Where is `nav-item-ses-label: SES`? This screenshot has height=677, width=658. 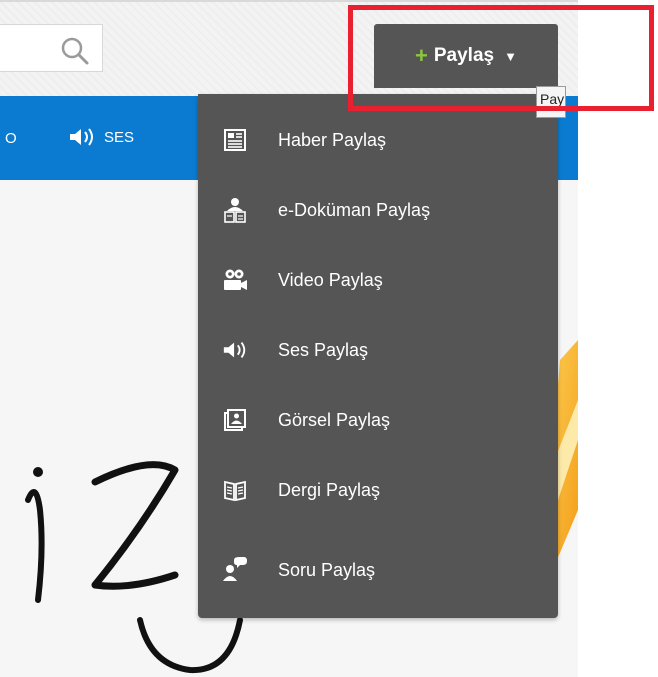
nav-item-ses-label: SES is located at coordinates (119, 137).